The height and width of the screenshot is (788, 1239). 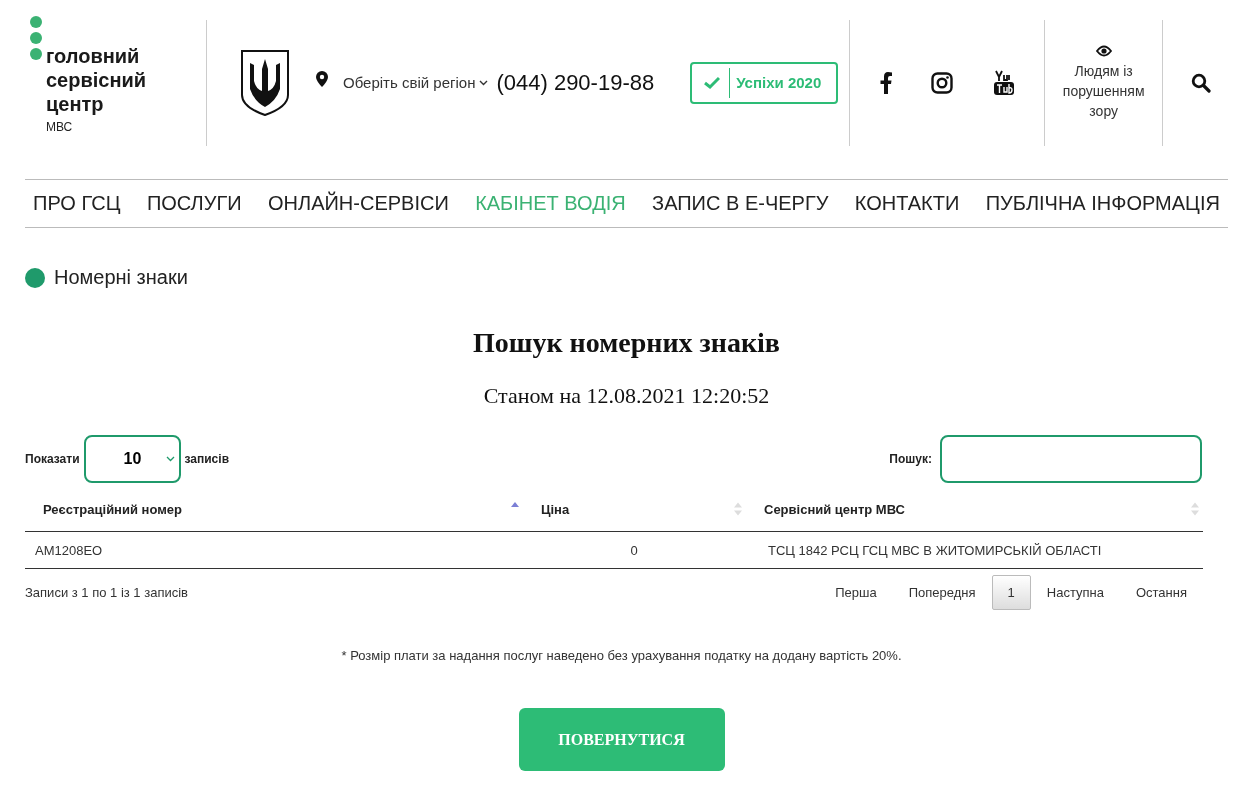 What do you see at coordinates (274, 509) in the screenshot?
I see `column-header: Реєстраційний номер` at bounding box center [274, 509].